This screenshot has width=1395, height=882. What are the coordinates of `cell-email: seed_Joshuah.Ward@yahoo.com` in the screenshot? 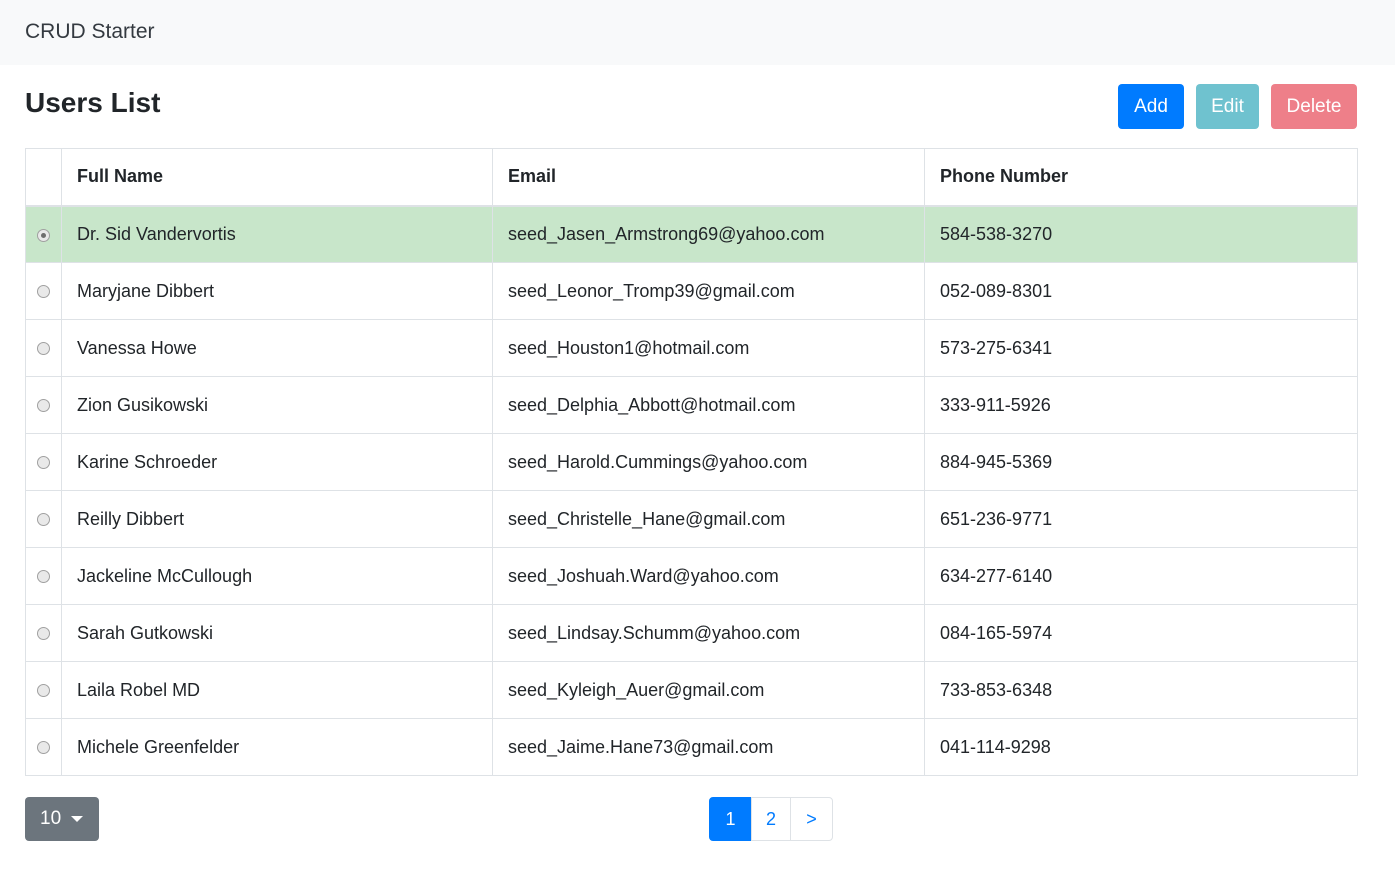 It's located at (708, 576).